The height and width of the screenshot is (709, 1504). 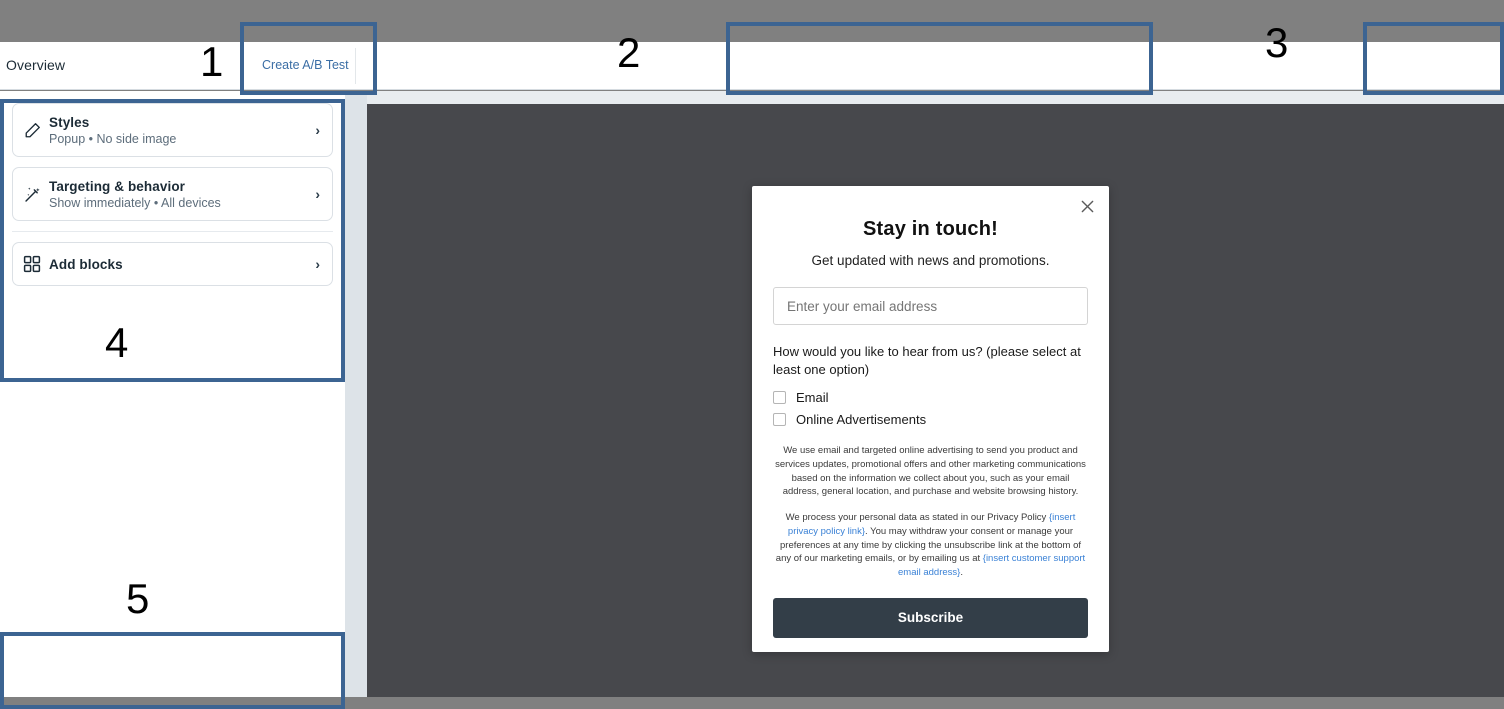 What do you see at coordinates (69, 122) in the screenshot?
I see `sidebar-title-styles: Styles` at bounding box center [69, 122].